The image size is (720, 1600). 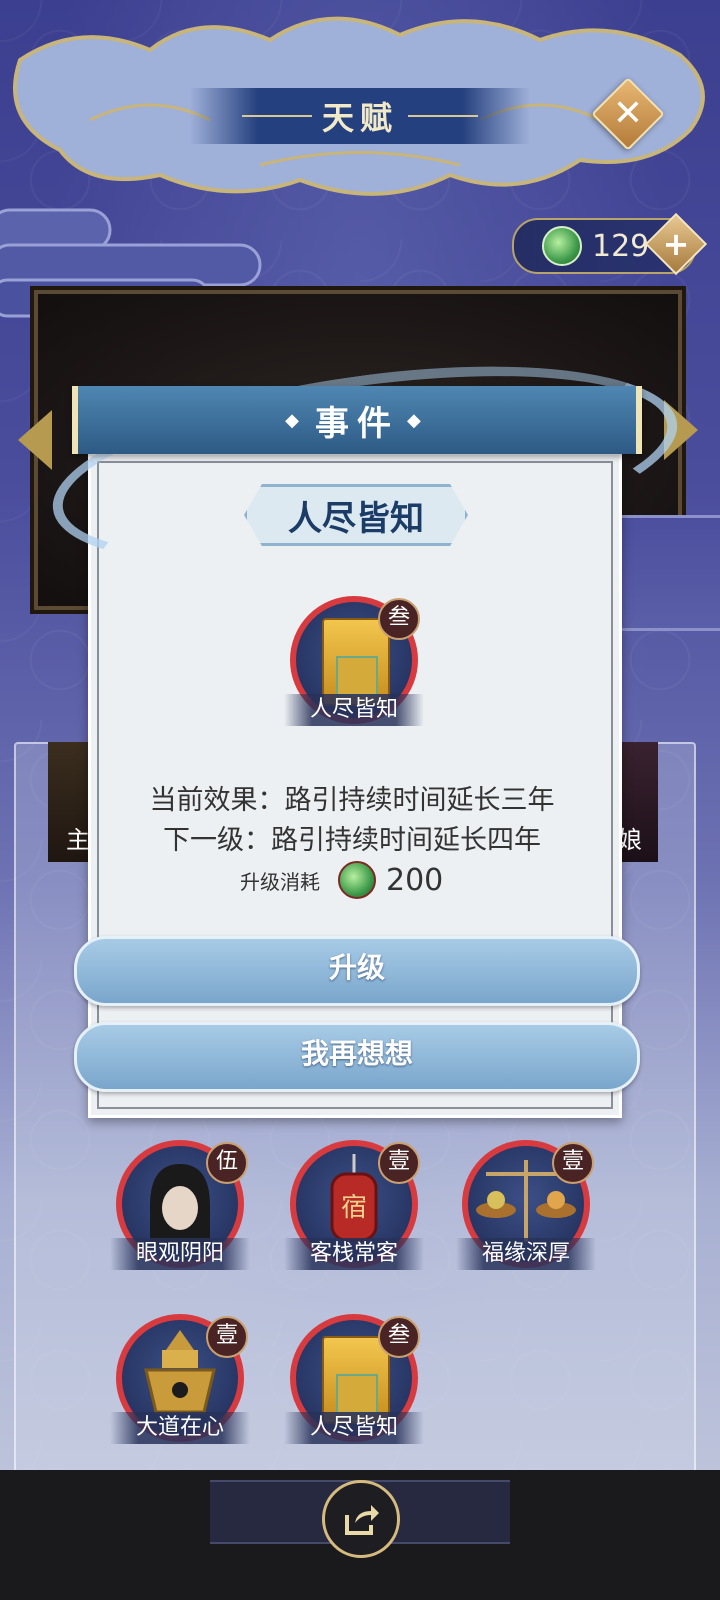 I want to click on talent-level-badge: 叁, so click(x=399, y=1337).